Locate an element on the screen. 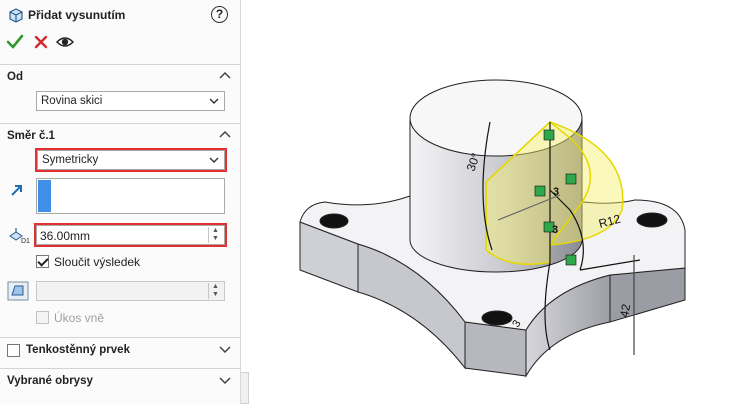 The image size is (750, 404). svg-text: D1 is located at coordinates (25, 241).